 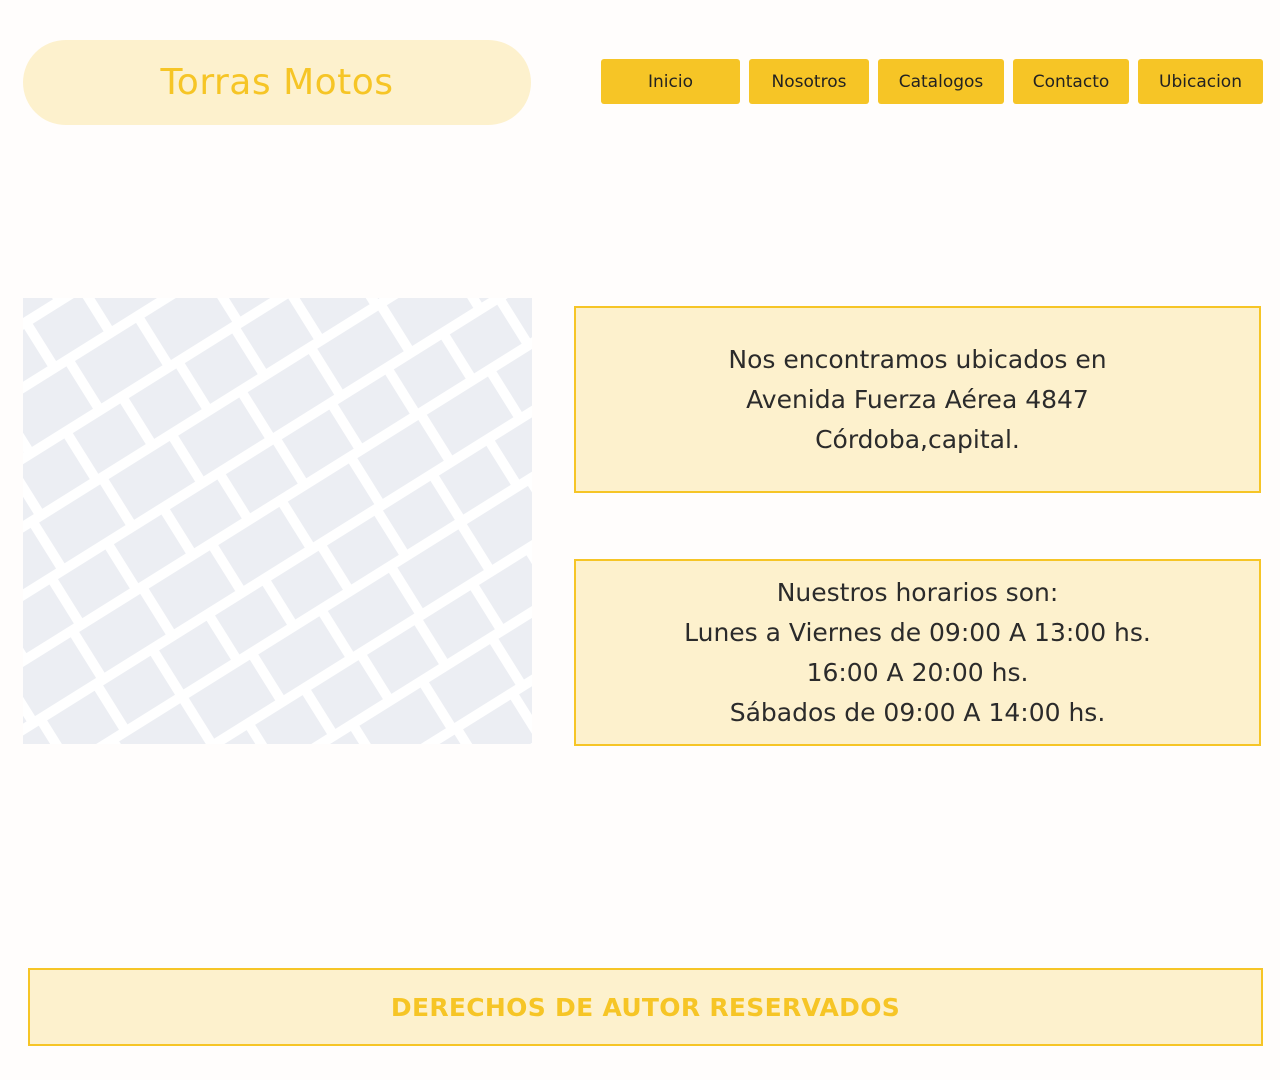 I want to click on address-line: Nos encontramos ubicados en, so click(x=917, y=359).